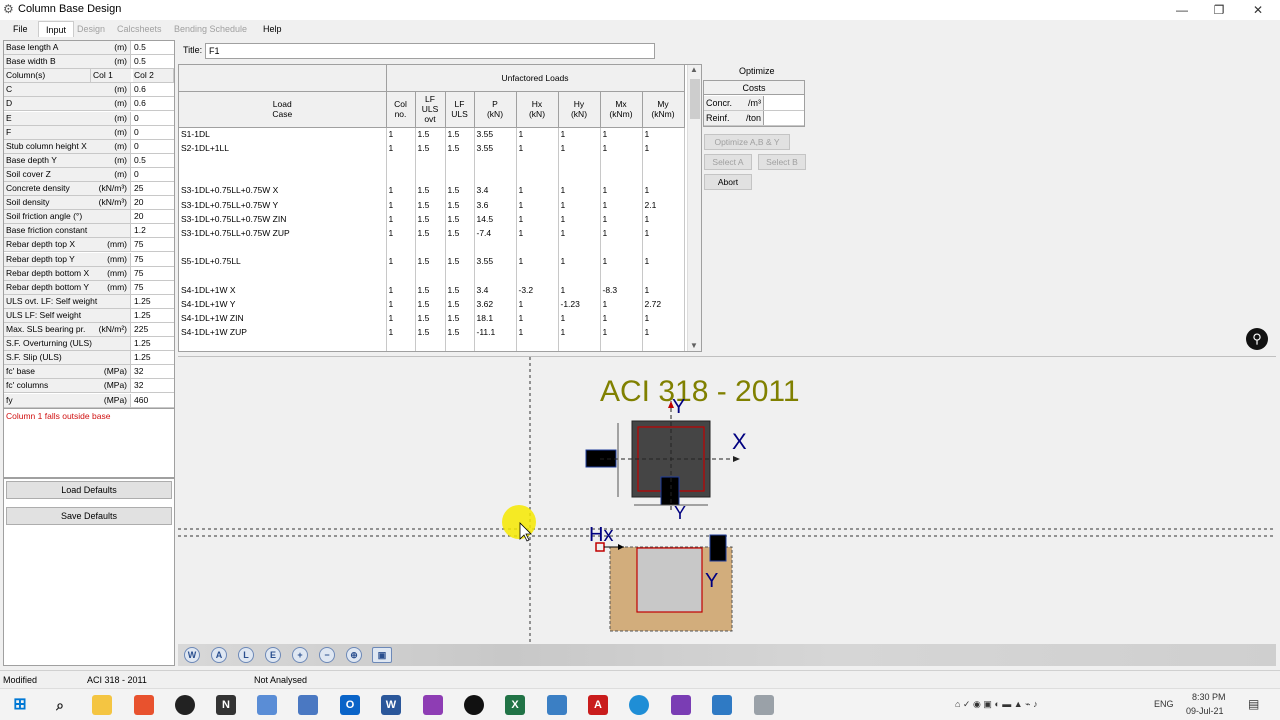 The width and height of the screenshot is (1280, 720). I want to click on language-indicator: ENG, so click(1164, 704).